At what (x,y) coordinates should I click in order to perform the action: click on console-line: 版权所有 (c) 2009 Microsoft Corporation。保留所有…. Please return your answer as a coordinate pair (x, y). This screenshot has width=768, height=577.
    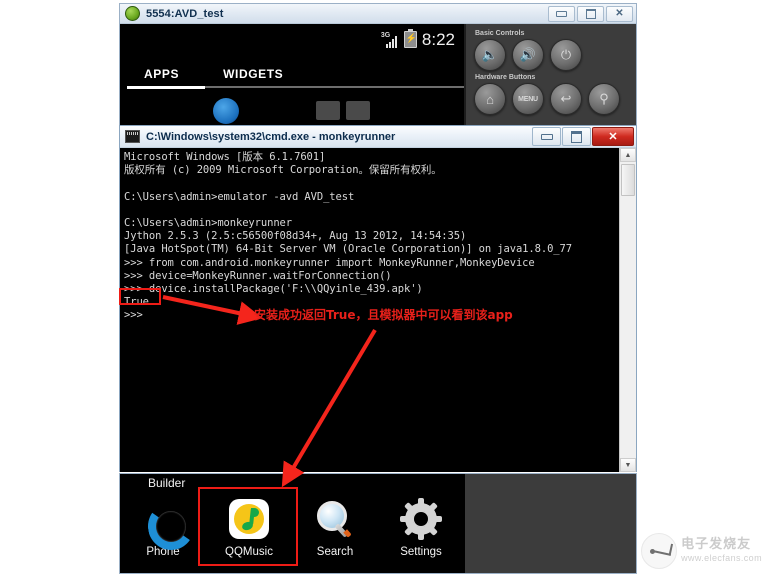
    Looking at the image, I should click on (283, 170).